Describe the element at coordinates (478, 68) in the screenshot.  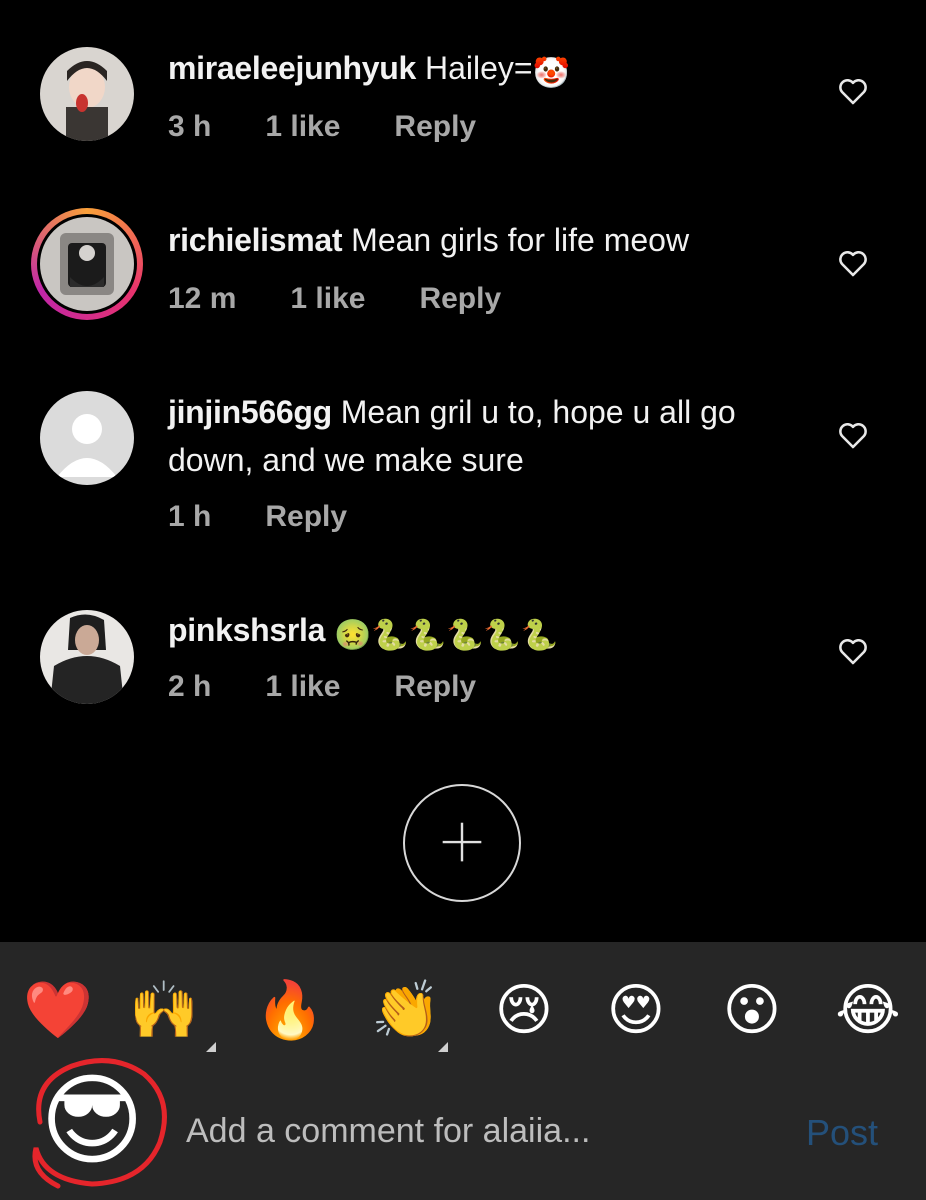
I see `comment-body: Hailey=` at that location.